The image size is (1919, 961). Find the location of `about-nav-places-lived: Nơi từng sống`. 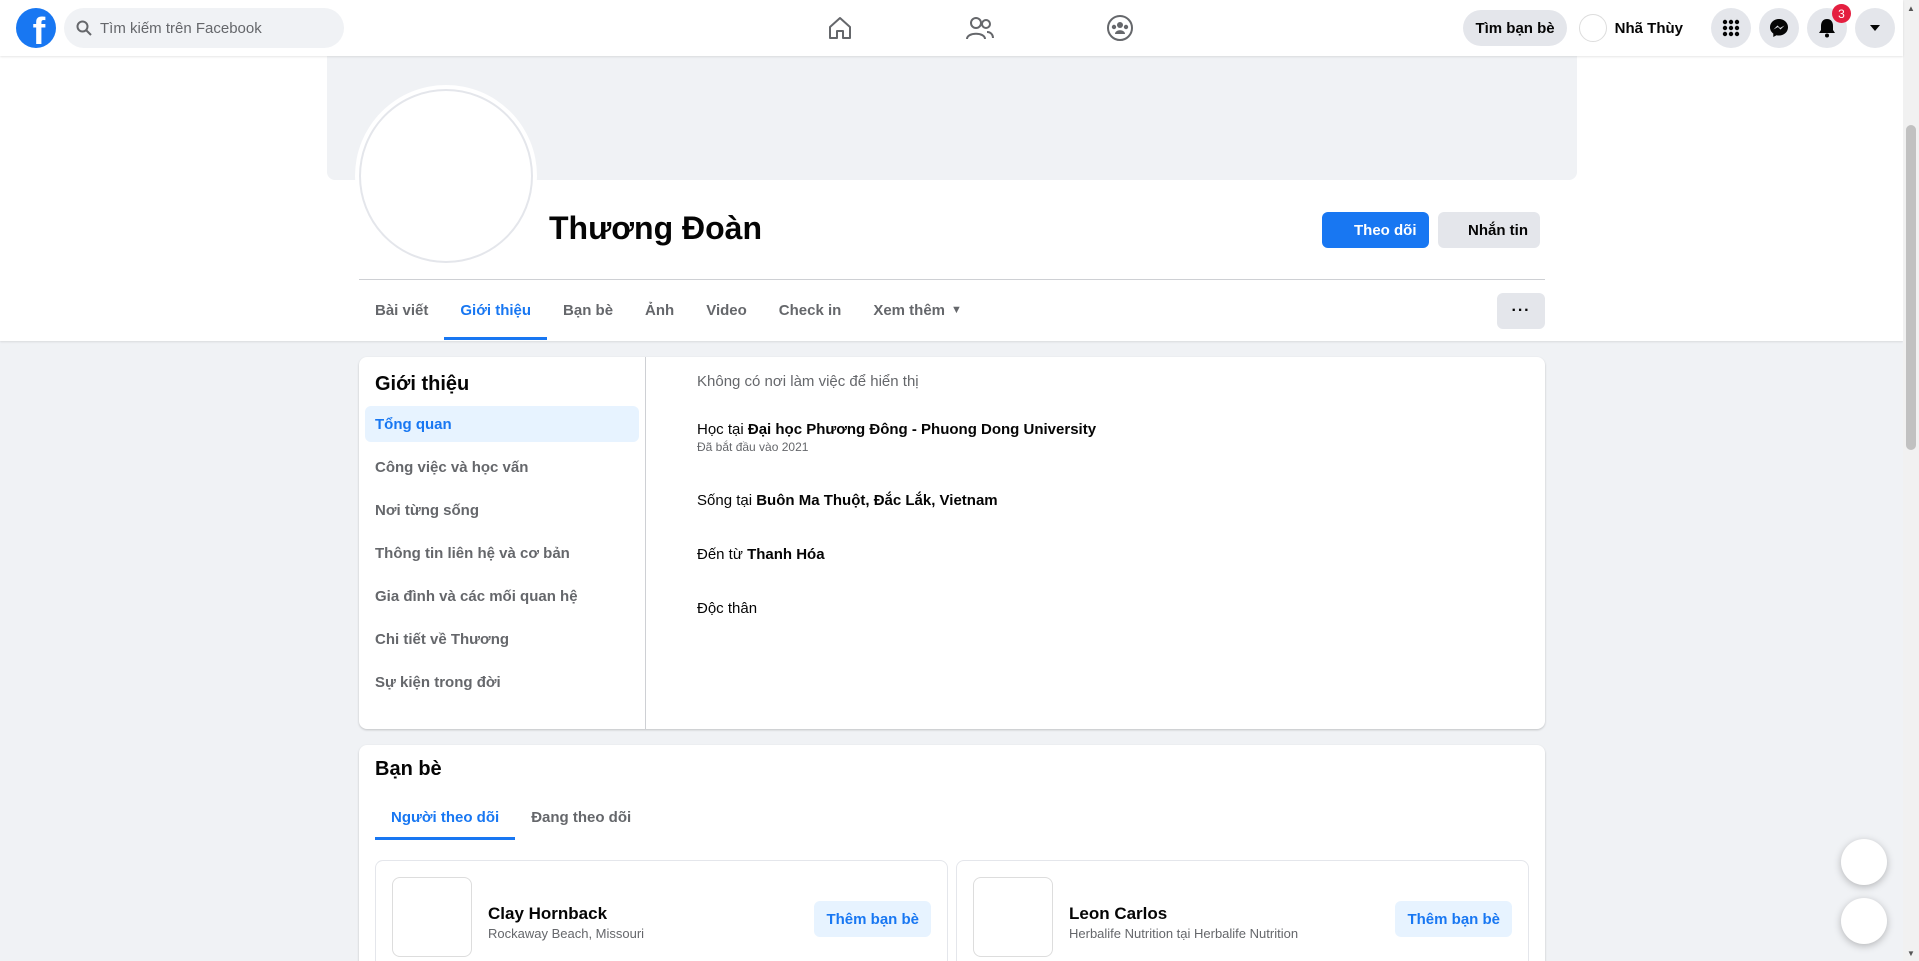

about-nav-places-lived: Nơi từng sống is located at coordinates (502, 510).